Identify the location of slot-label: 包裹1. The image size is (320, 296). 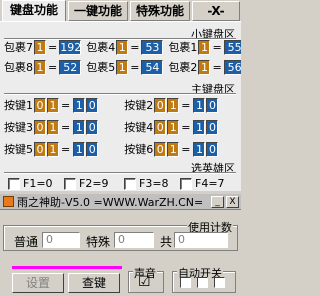
(183, 47).